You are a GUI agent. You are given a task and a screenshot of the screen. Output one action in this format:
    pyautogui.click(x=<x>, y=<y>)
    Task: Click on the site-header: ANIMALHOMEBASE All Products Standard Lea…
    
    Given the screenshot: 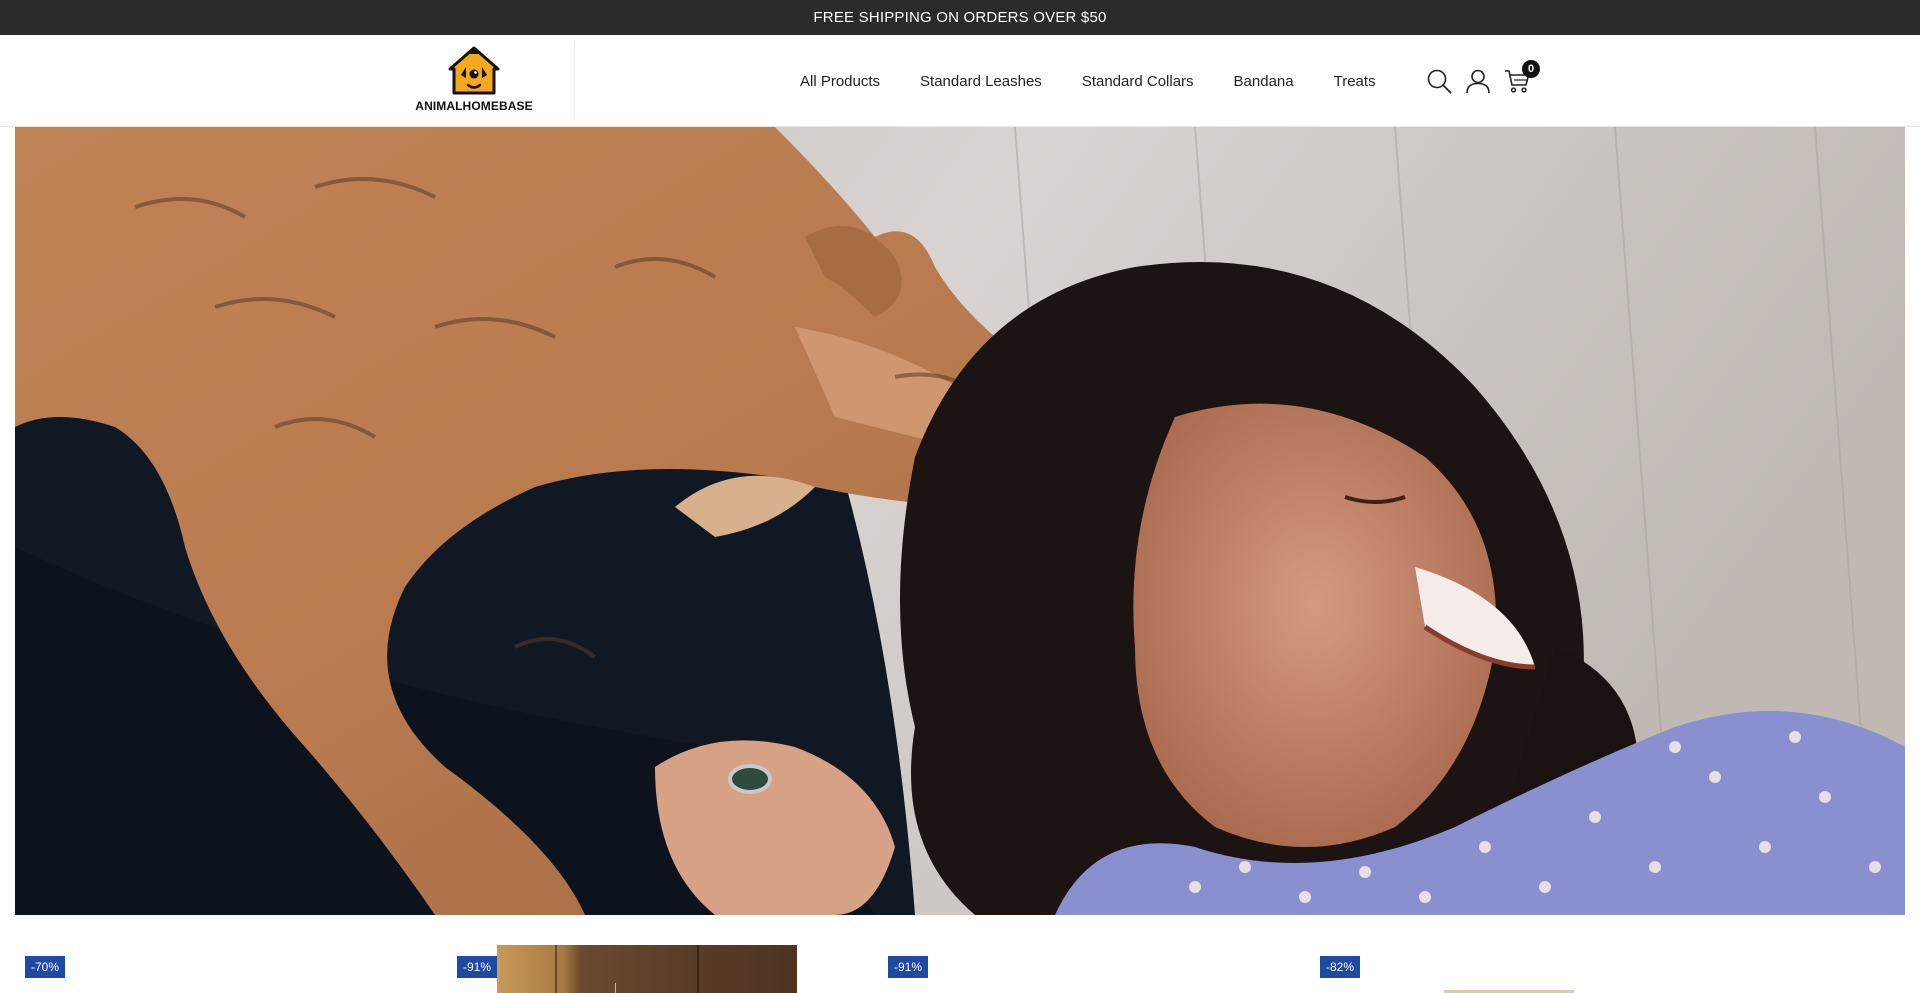 What is the action you would take?
    pyautogui.click(x=960, y=81)
    